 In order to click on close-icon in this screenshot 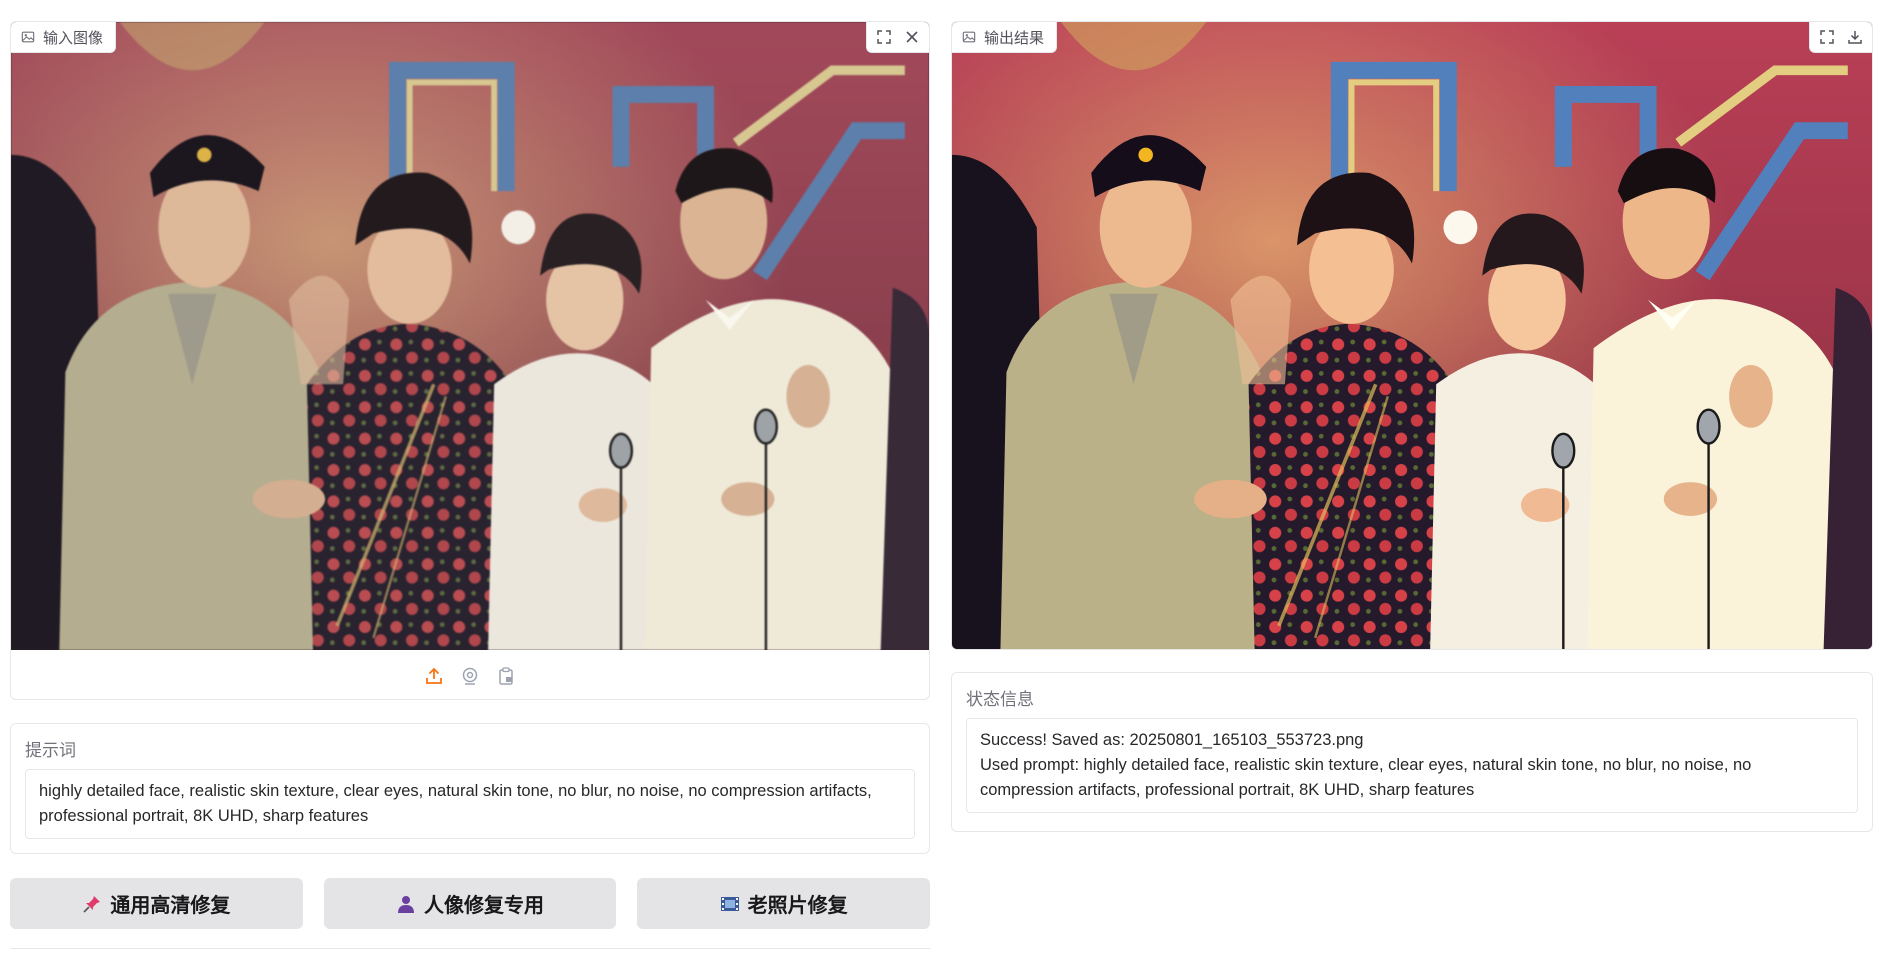, I will do `click(912, 37)`.